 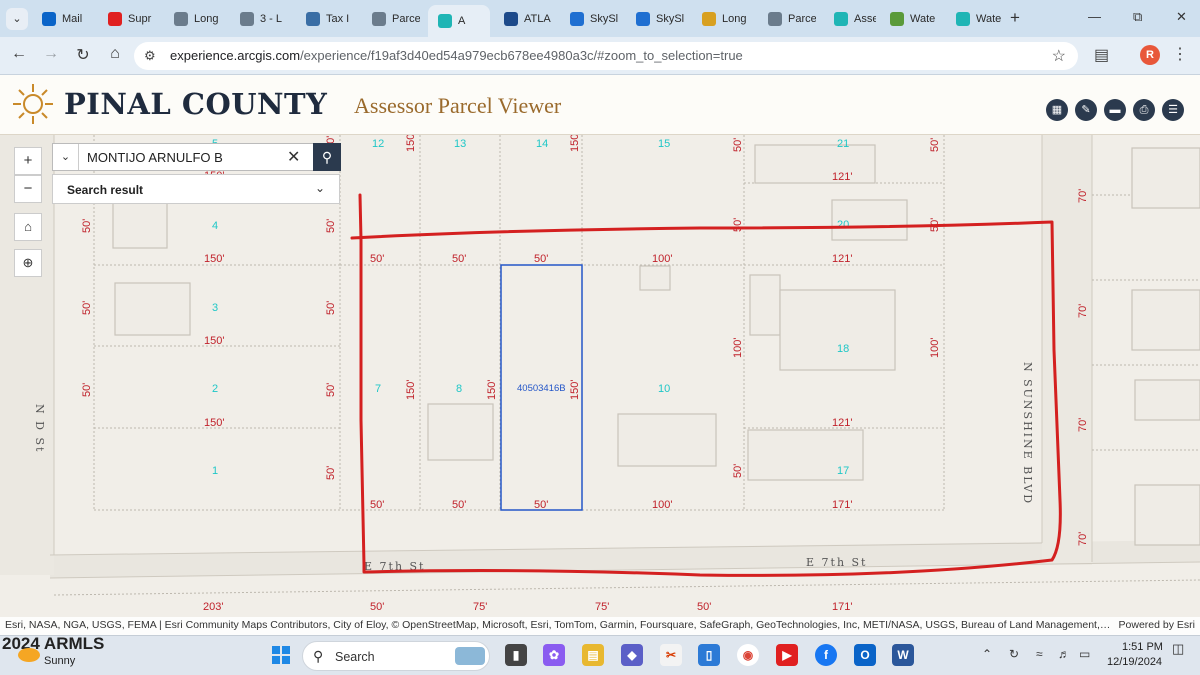 What do you see at coordinates (1134, 662) in the screenshot?
I see `clock-date: 12/19/2024` at bounding box center [1134, 662].